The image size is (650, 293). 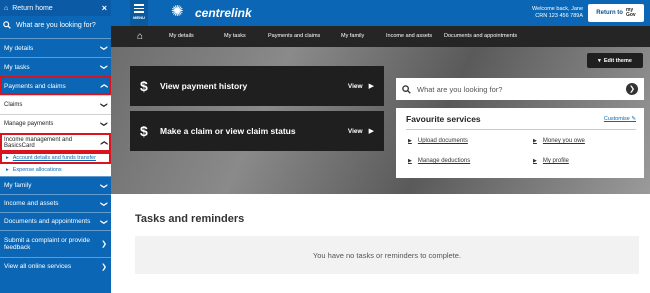 I want to click on sidebar-item-label: Claims, so click(x=13, y=105).